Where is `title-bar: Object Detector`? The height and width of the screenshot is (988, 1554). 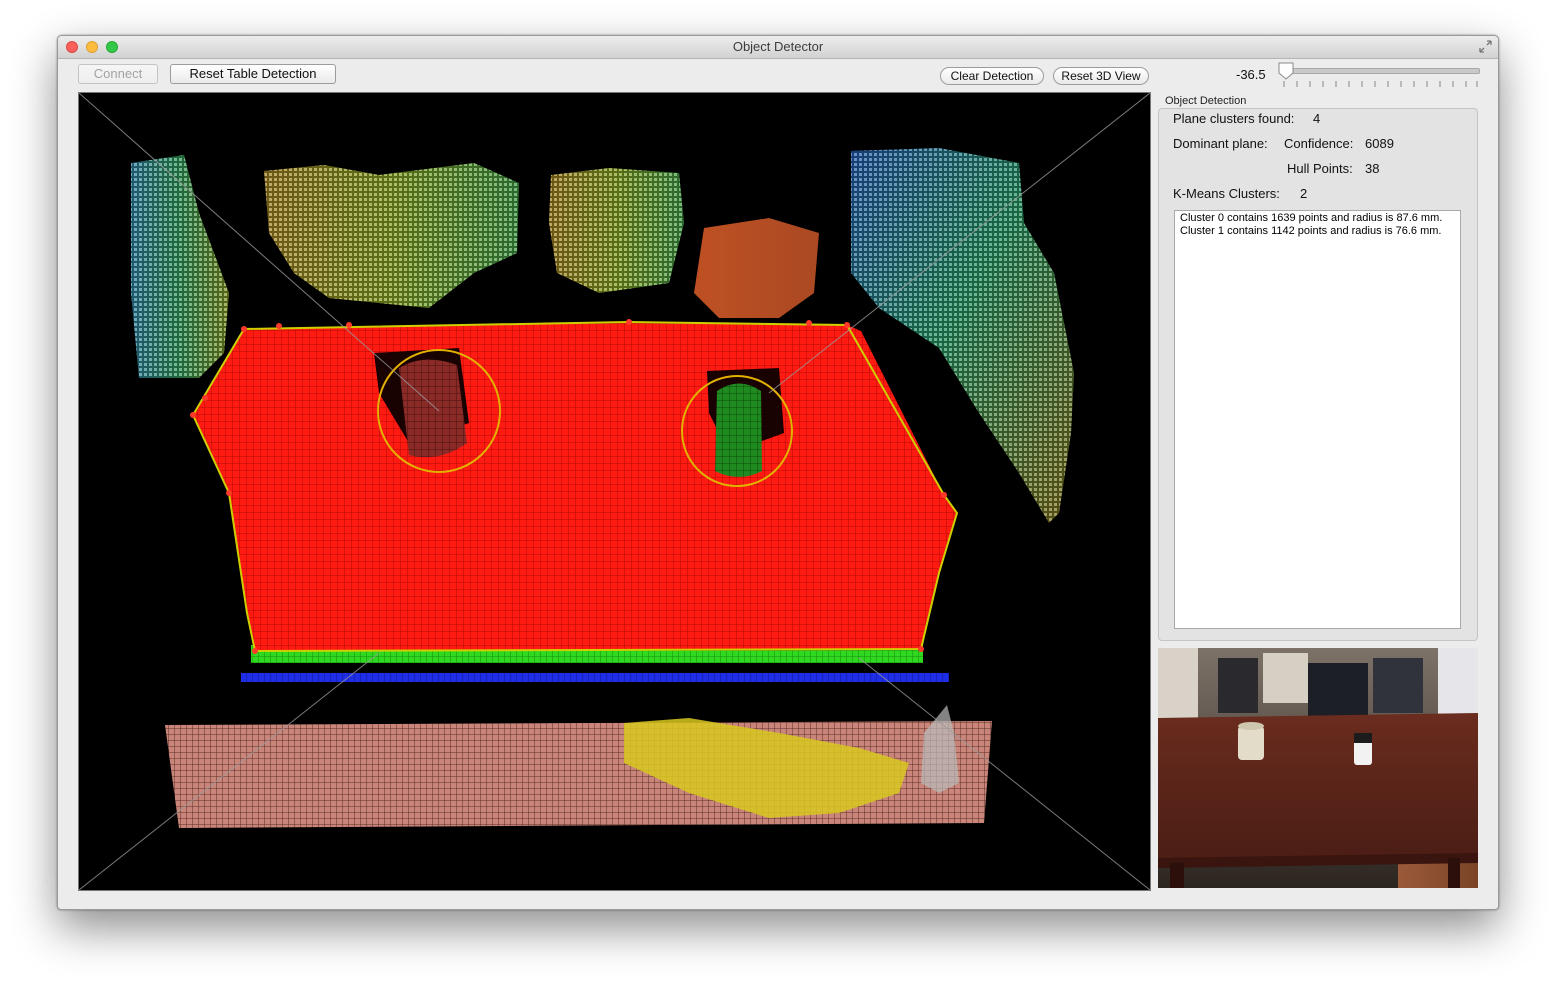
title-bar: Object Detector is located at coordinates (778, 47).